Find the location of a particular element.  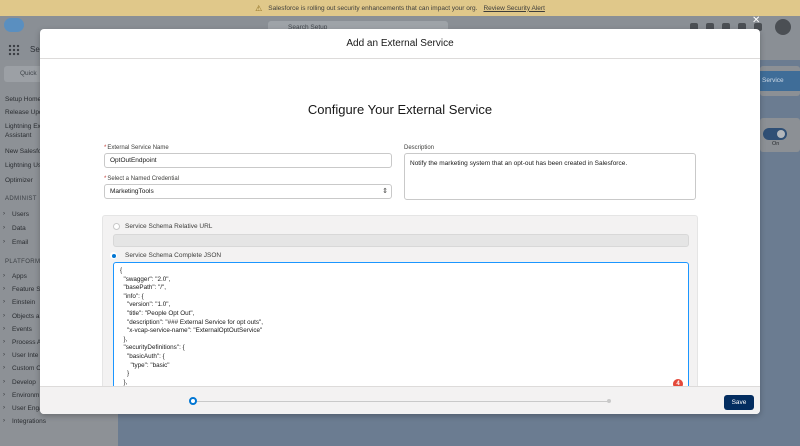

sidebar-item: User Inte is located at coordinates (25, 356).